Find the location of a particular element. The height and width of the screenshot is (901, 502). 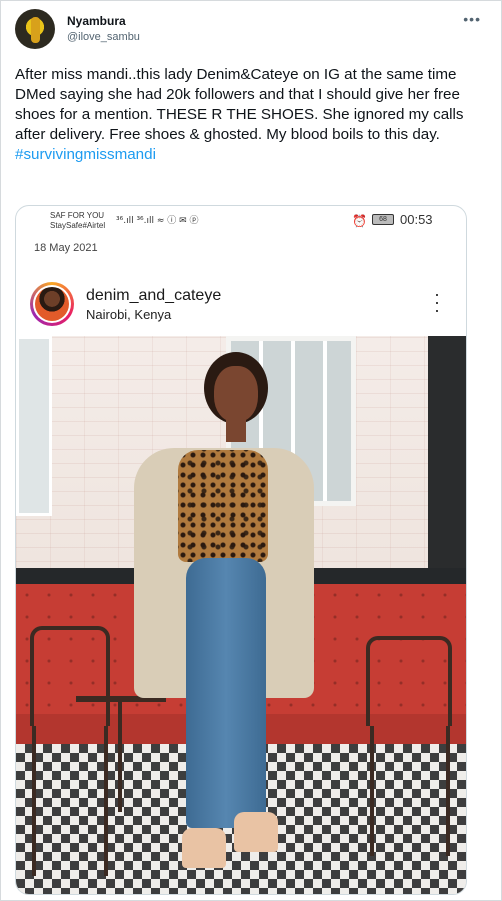

author-handle: @ilove_sambu is located at coordinates (103, 37).